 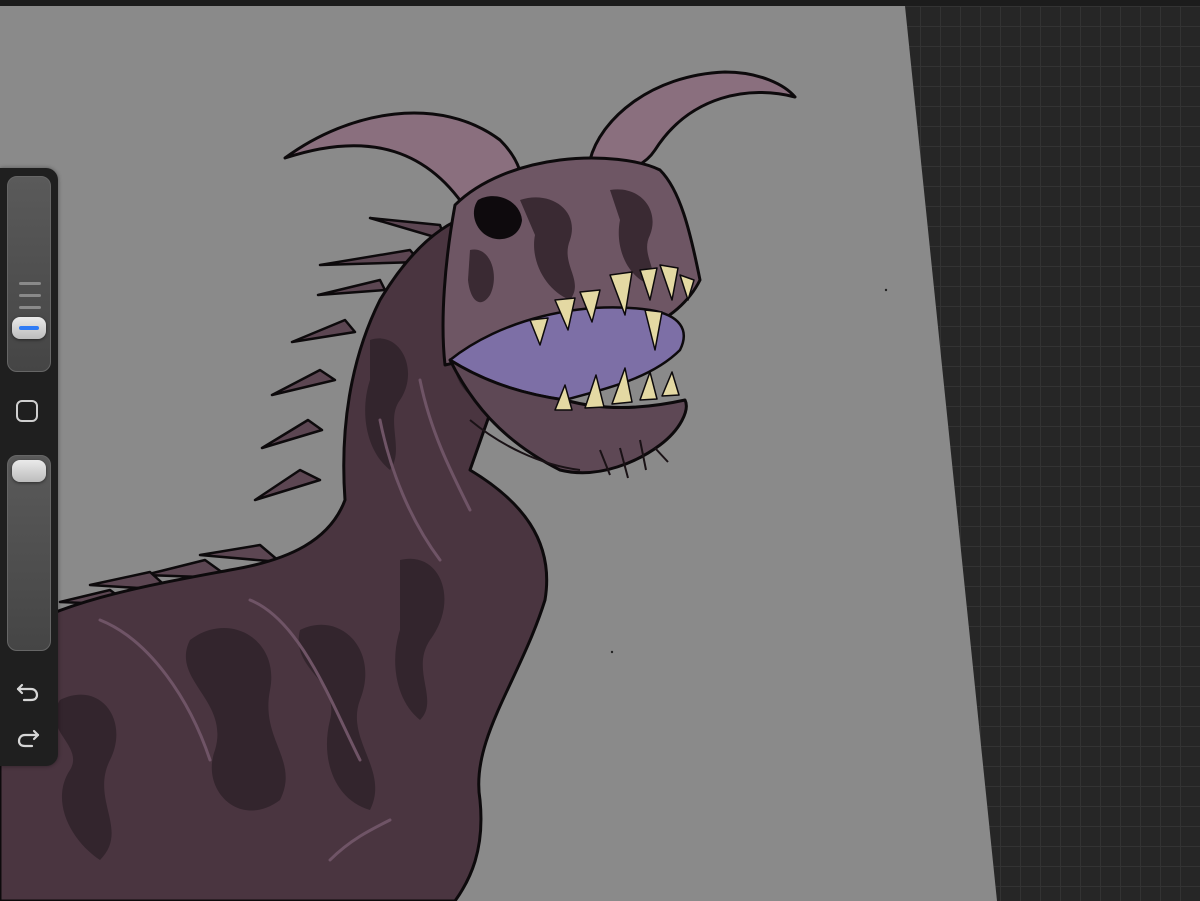 What do you see at coordinates (29, 471) in the screenshot?
I see `brush-opacity-thumb` at bounding box center [29, 471].